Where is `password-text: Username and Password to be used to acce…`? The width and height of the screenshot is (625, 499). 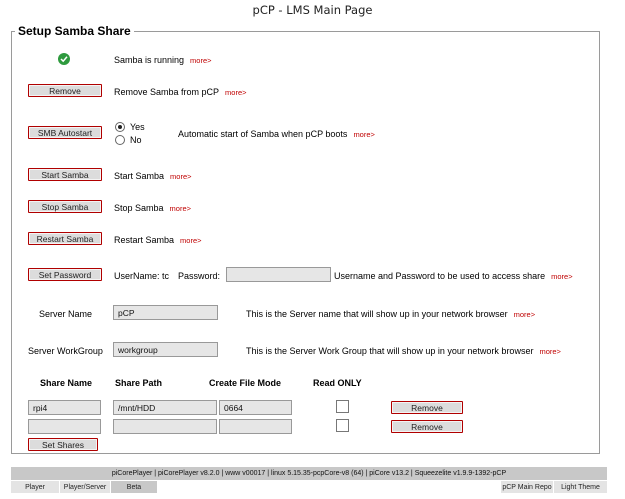 password-text: Username and Password to be used to acce… is located at coordinates (440, 276).